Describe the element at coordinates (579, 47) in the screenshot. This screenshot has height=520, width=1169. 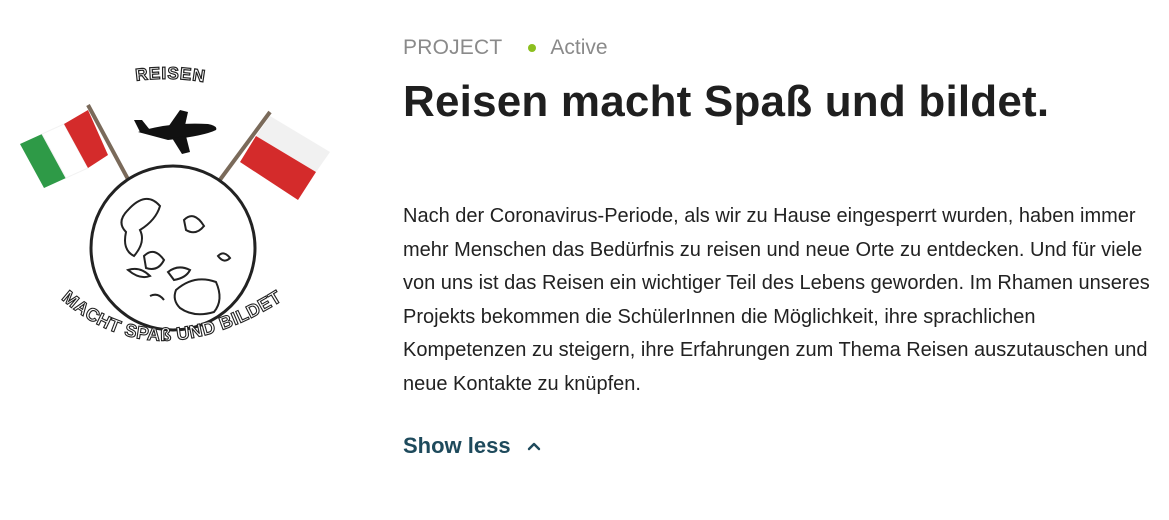
I see `project-status-label: Active` at that location.